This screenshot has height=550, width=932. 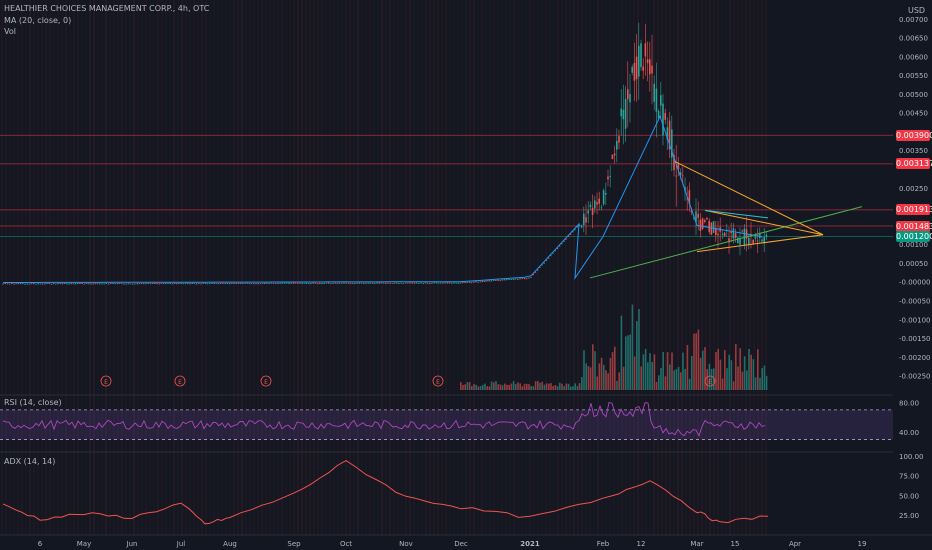 I want to click on time-label: 6, so click(x=40, y=544).